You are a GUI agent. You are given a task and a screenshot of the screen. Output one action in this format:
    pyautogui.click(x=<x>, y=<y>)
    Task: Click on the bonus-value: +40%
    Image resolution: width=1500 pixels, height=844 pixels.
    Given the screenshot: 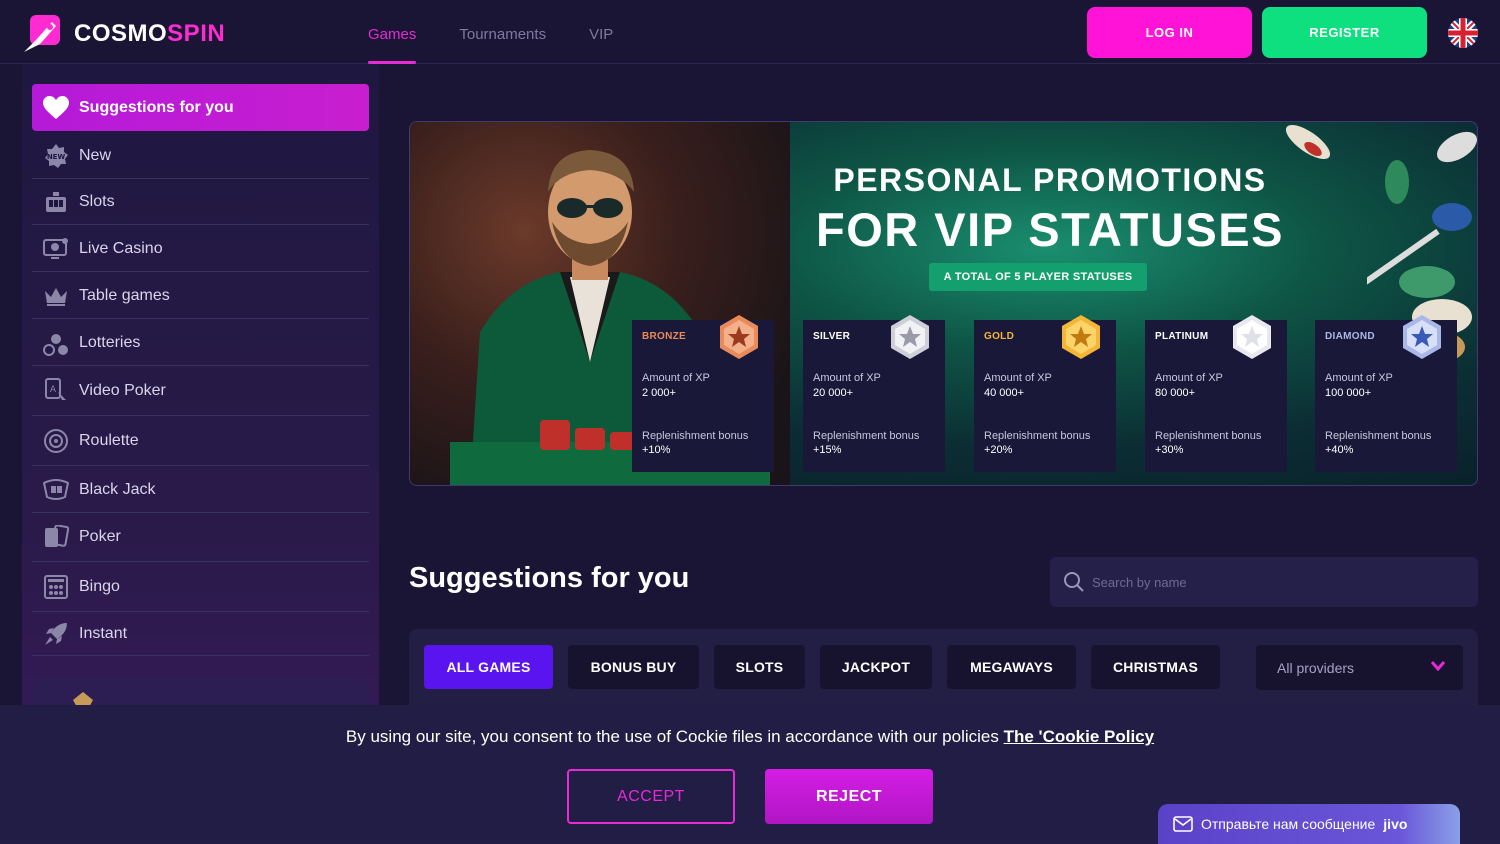 What is the action you would take?
    pyautogui.click(x=1339, y=450)
    